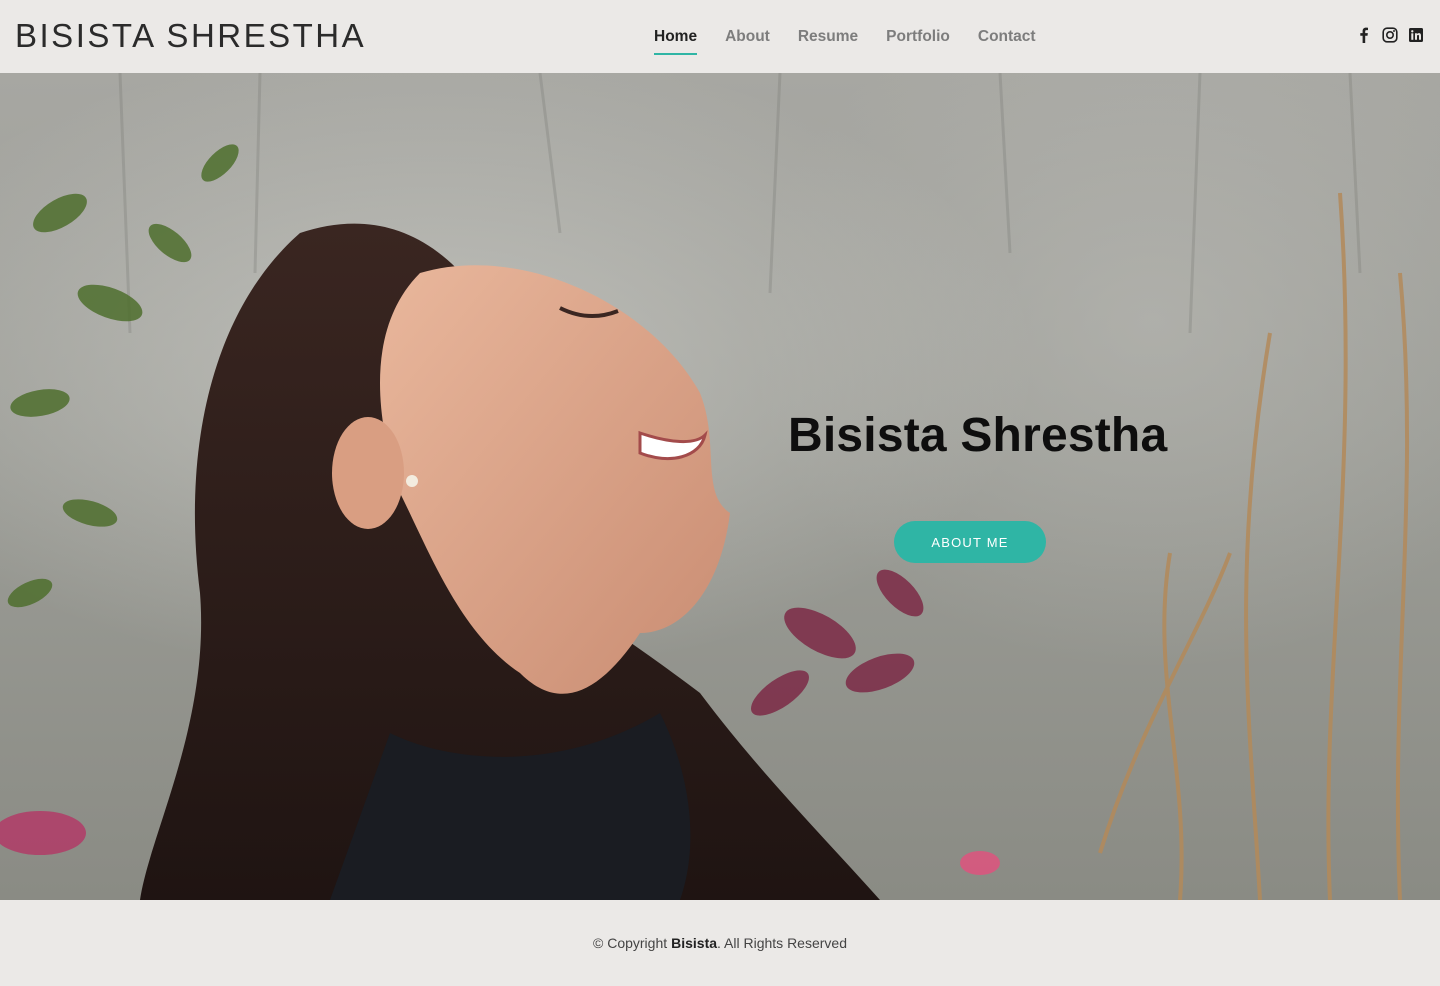  Describe the element at coordinates (970, 542) in the screenshot. I see `about-me-button: About Me` at that location.